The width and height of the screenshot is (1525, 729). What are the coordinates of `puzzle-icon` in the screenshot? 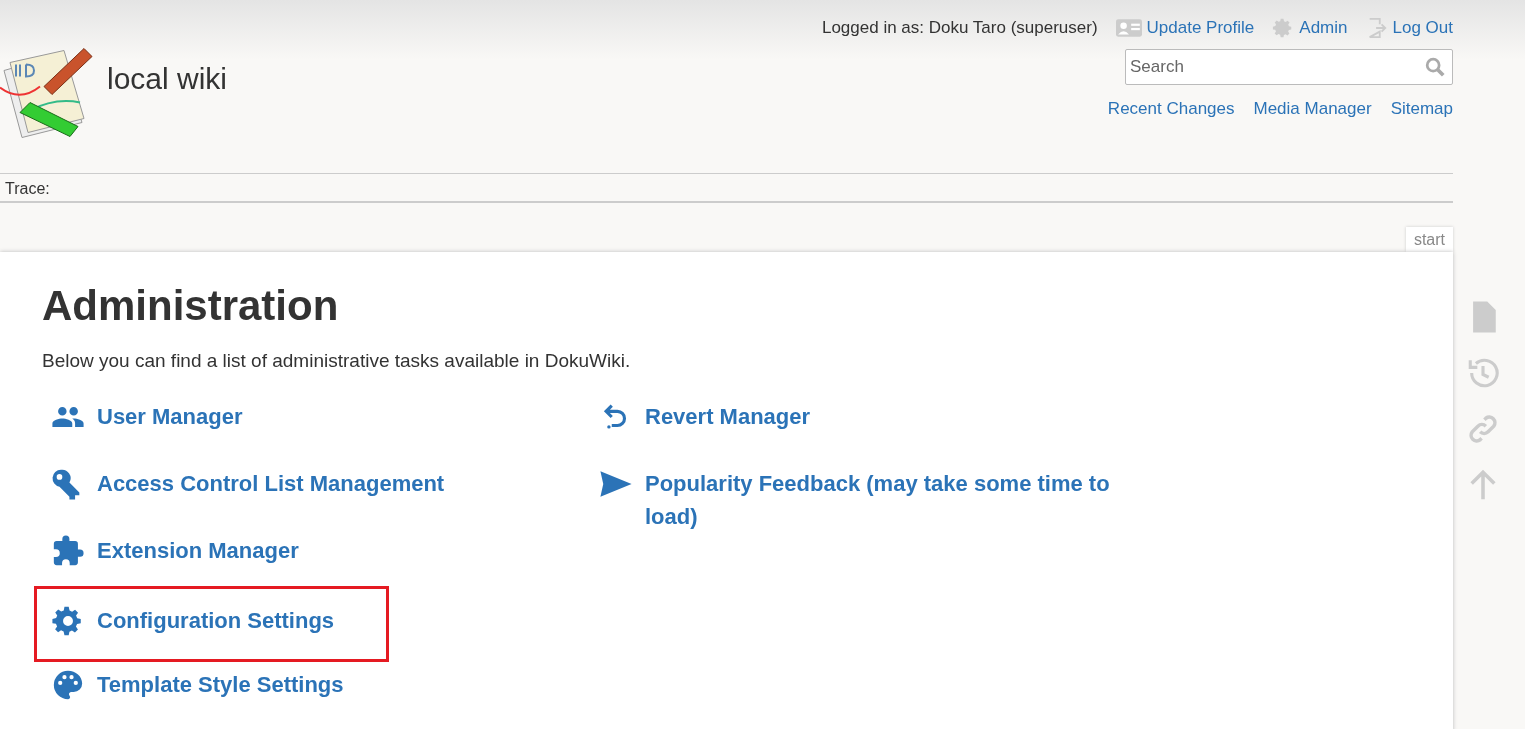 It's located at (68, 551).